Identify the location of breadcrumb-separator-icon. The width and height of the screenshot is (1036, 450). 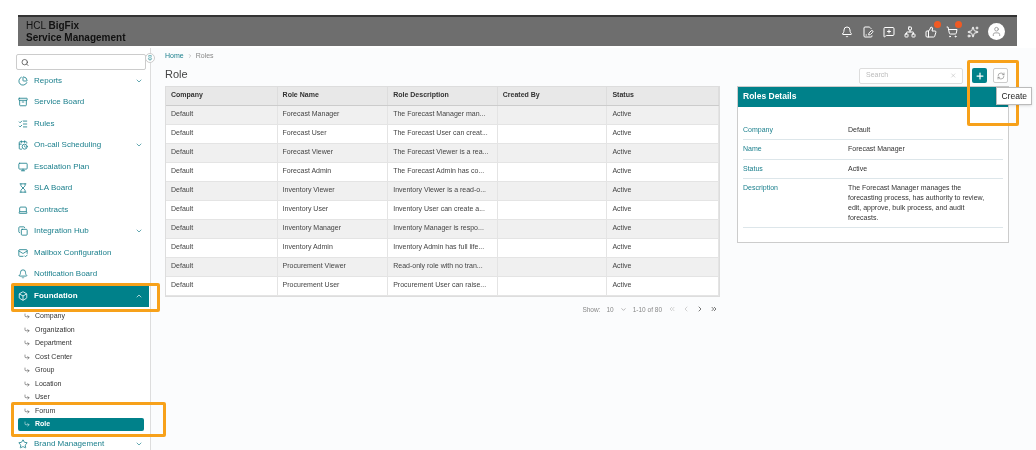
(189, 56).